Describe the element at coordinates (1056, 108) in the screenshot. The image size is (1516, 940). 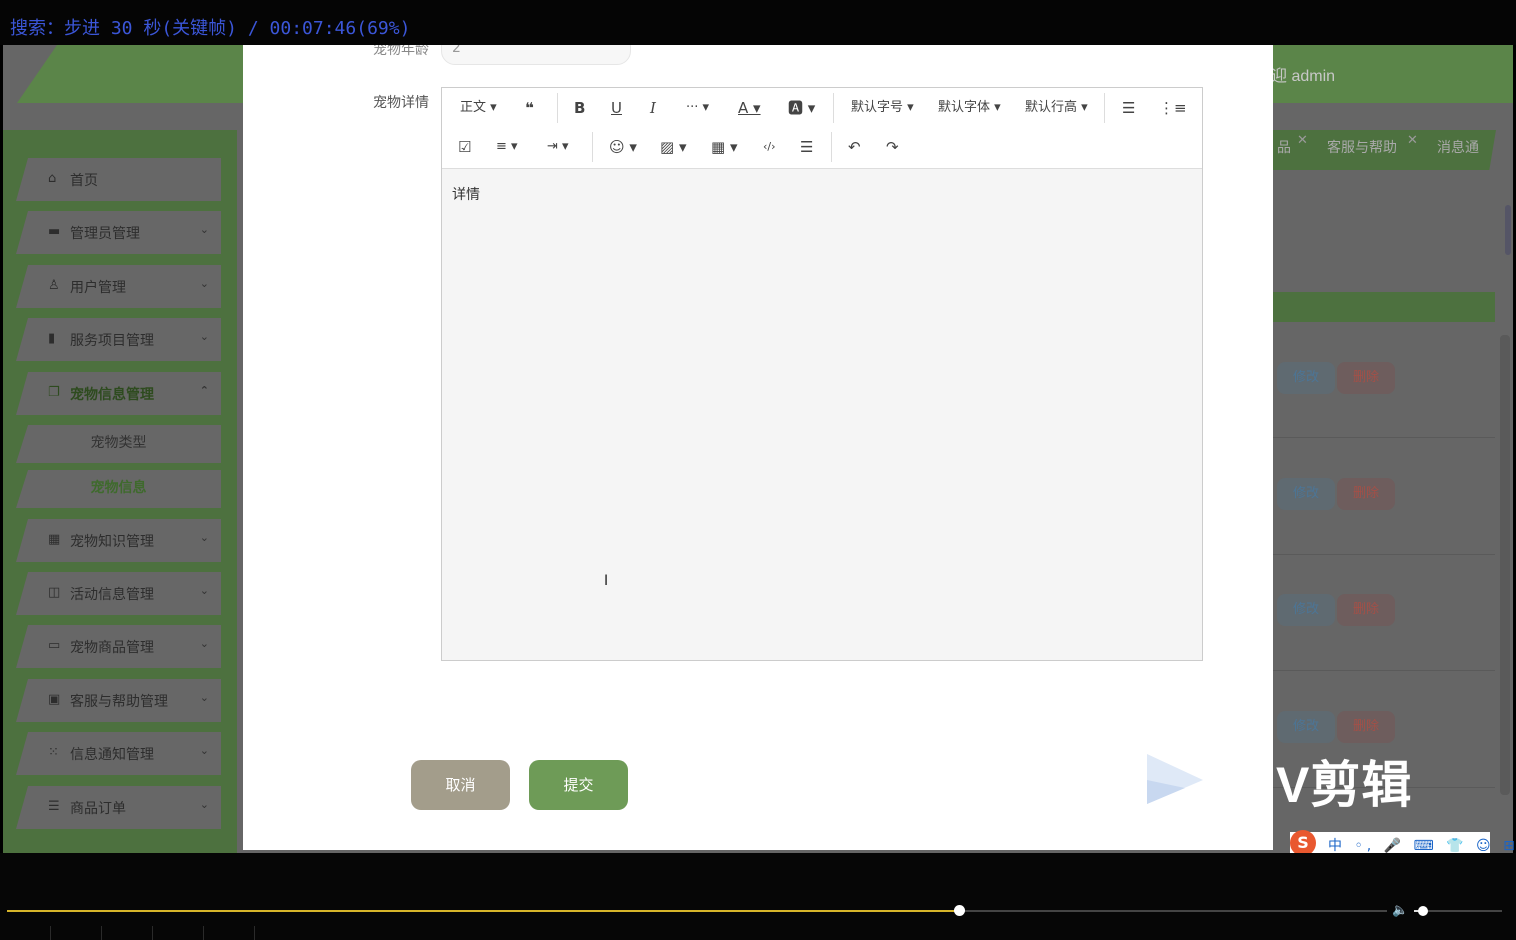
I see `line-height-select: 默认行高 ▾` at that location.